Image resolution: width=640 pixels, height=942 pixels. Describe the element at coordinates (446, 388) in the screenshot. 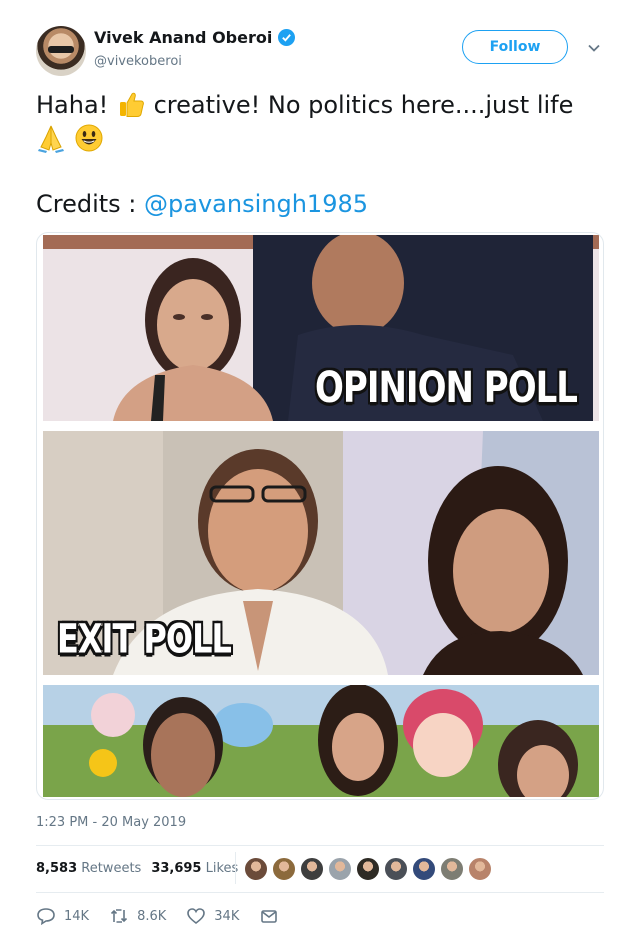

I see `meme-caption-opinion-poll: OPINION POLL` at that location.